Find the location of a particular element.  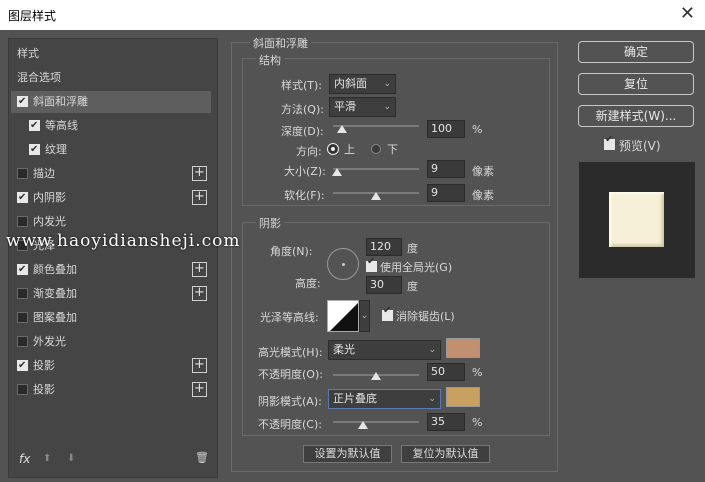

shadow-color-swatch is located at coordinates (463, 397).